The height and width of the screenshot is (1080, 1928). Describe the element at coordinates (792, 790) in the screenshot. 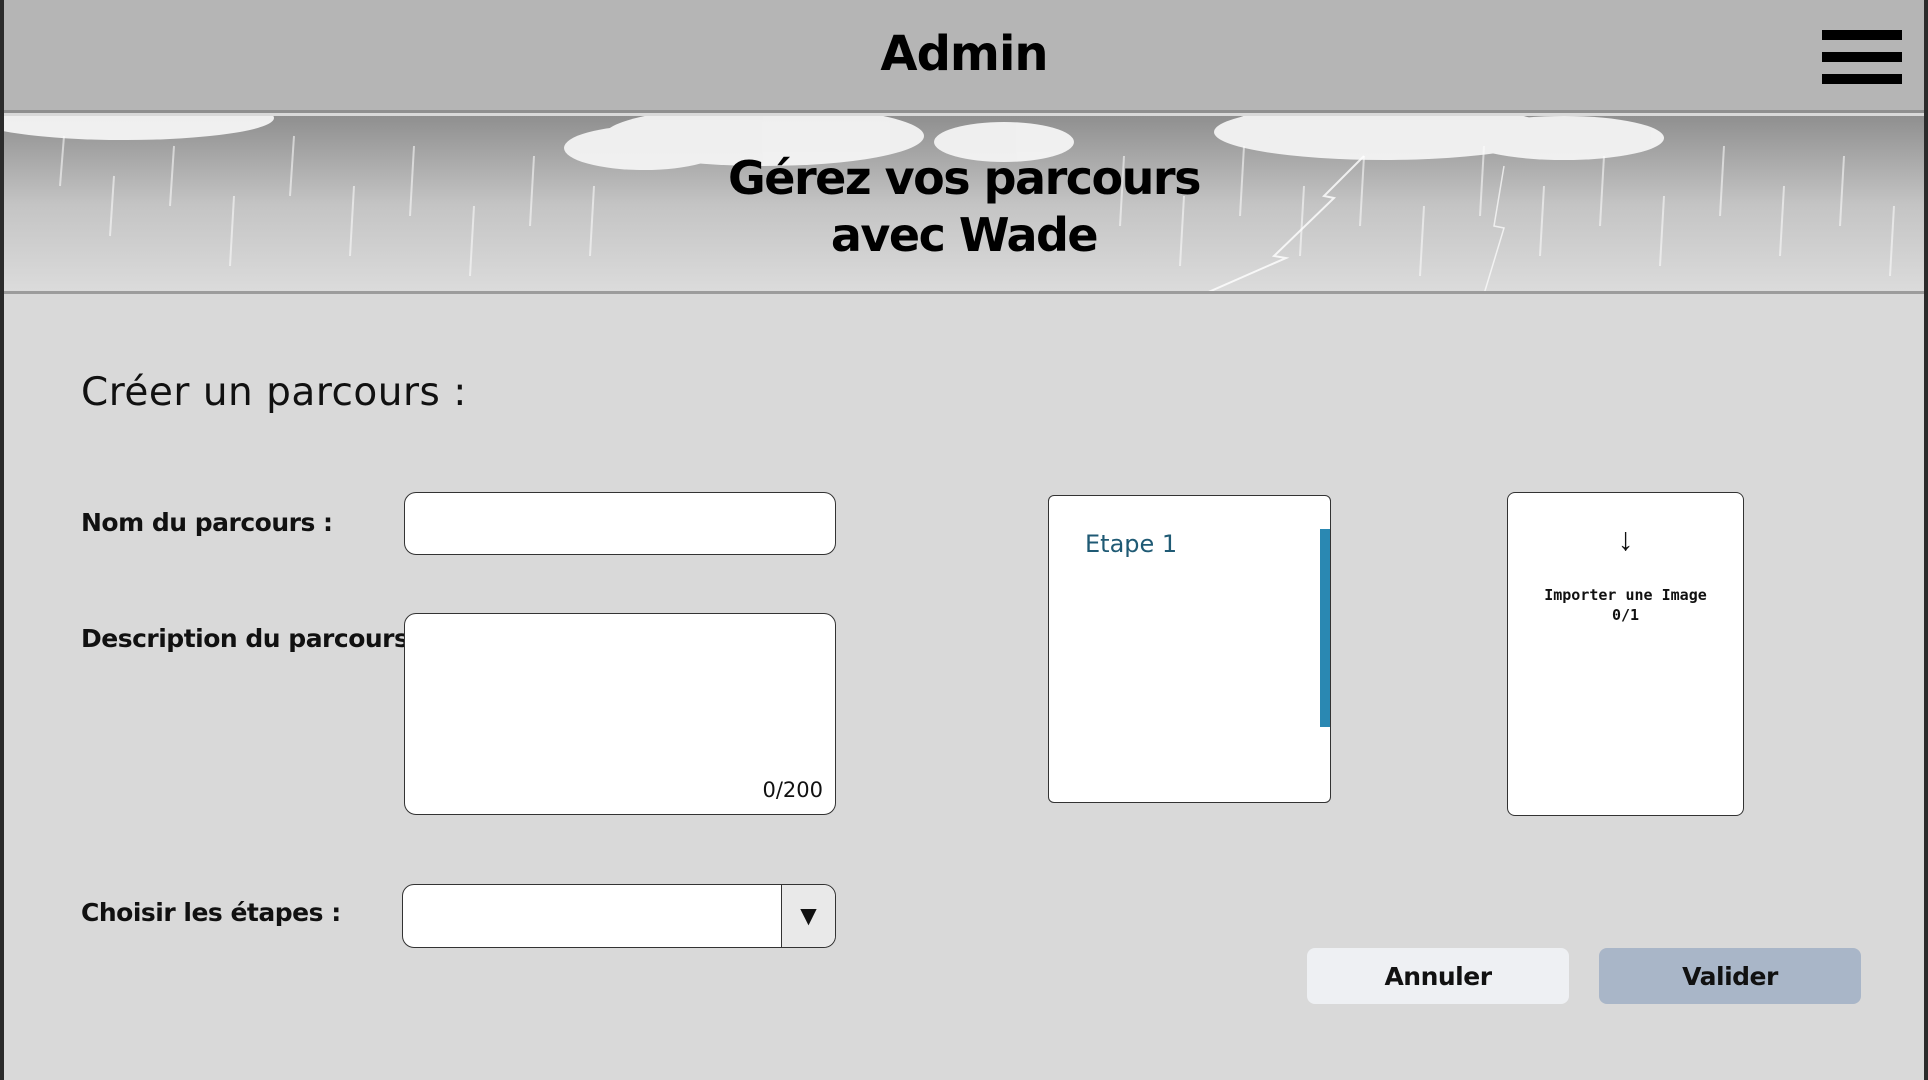

I see `description-char-counter: 0/200` at that location.